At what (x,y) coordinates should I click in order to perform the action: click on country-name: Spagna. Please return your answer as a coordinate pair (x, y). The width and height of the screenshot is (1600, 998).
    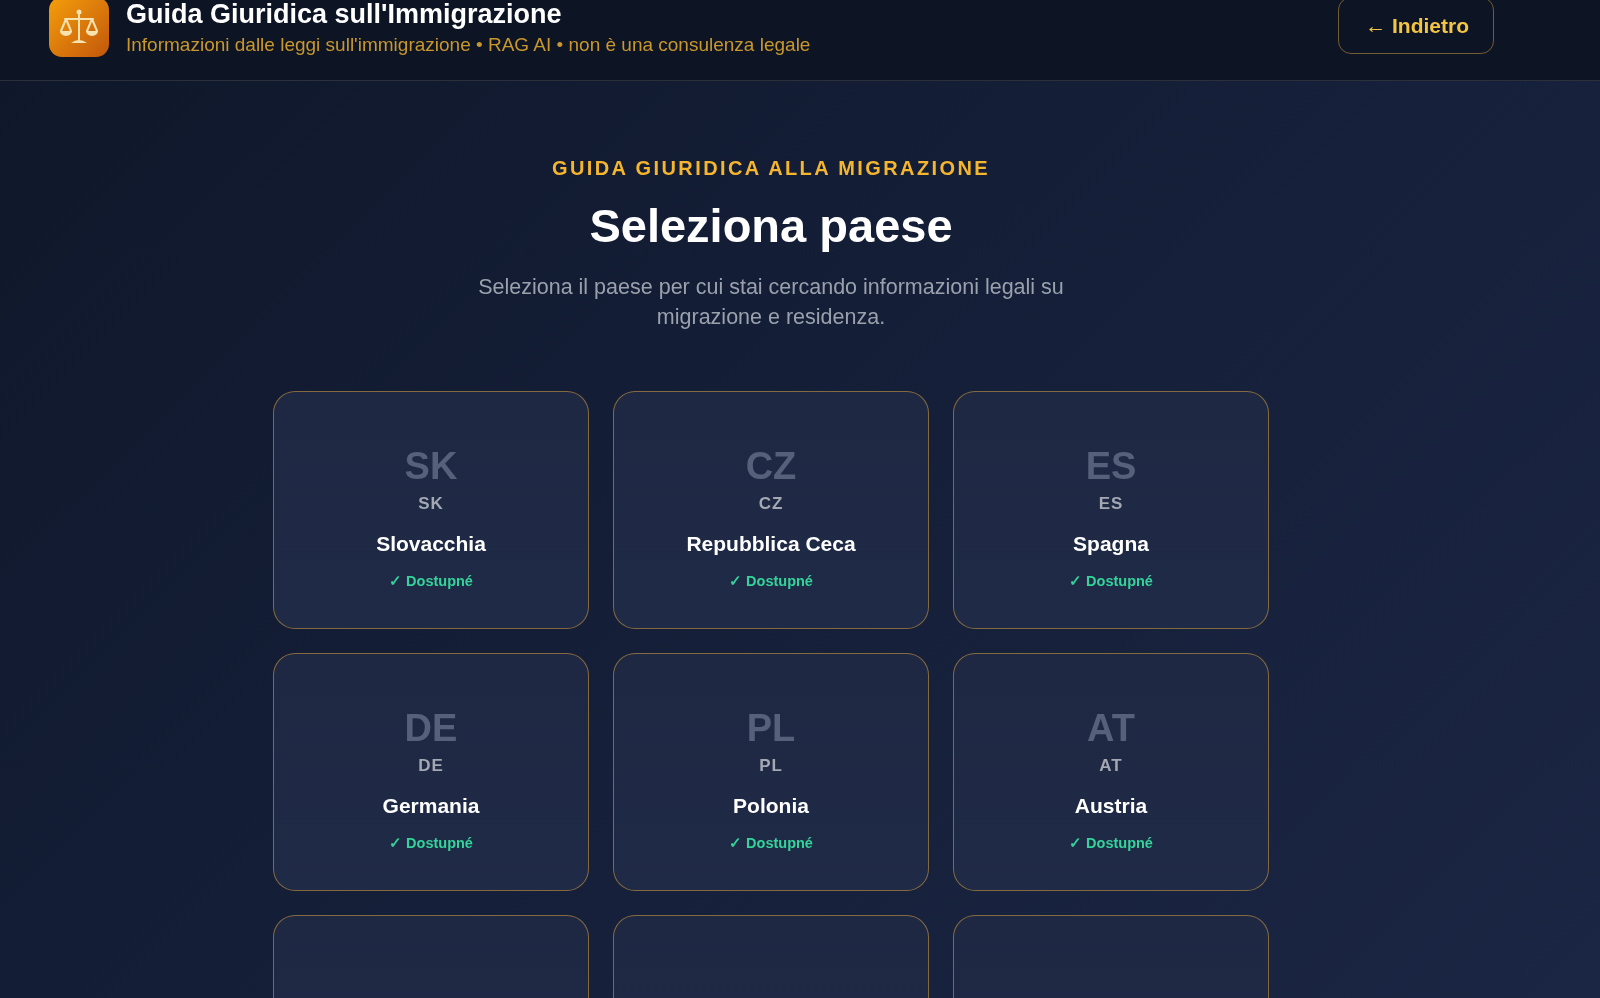
    Looking at the image, I should click on (1111, 544).